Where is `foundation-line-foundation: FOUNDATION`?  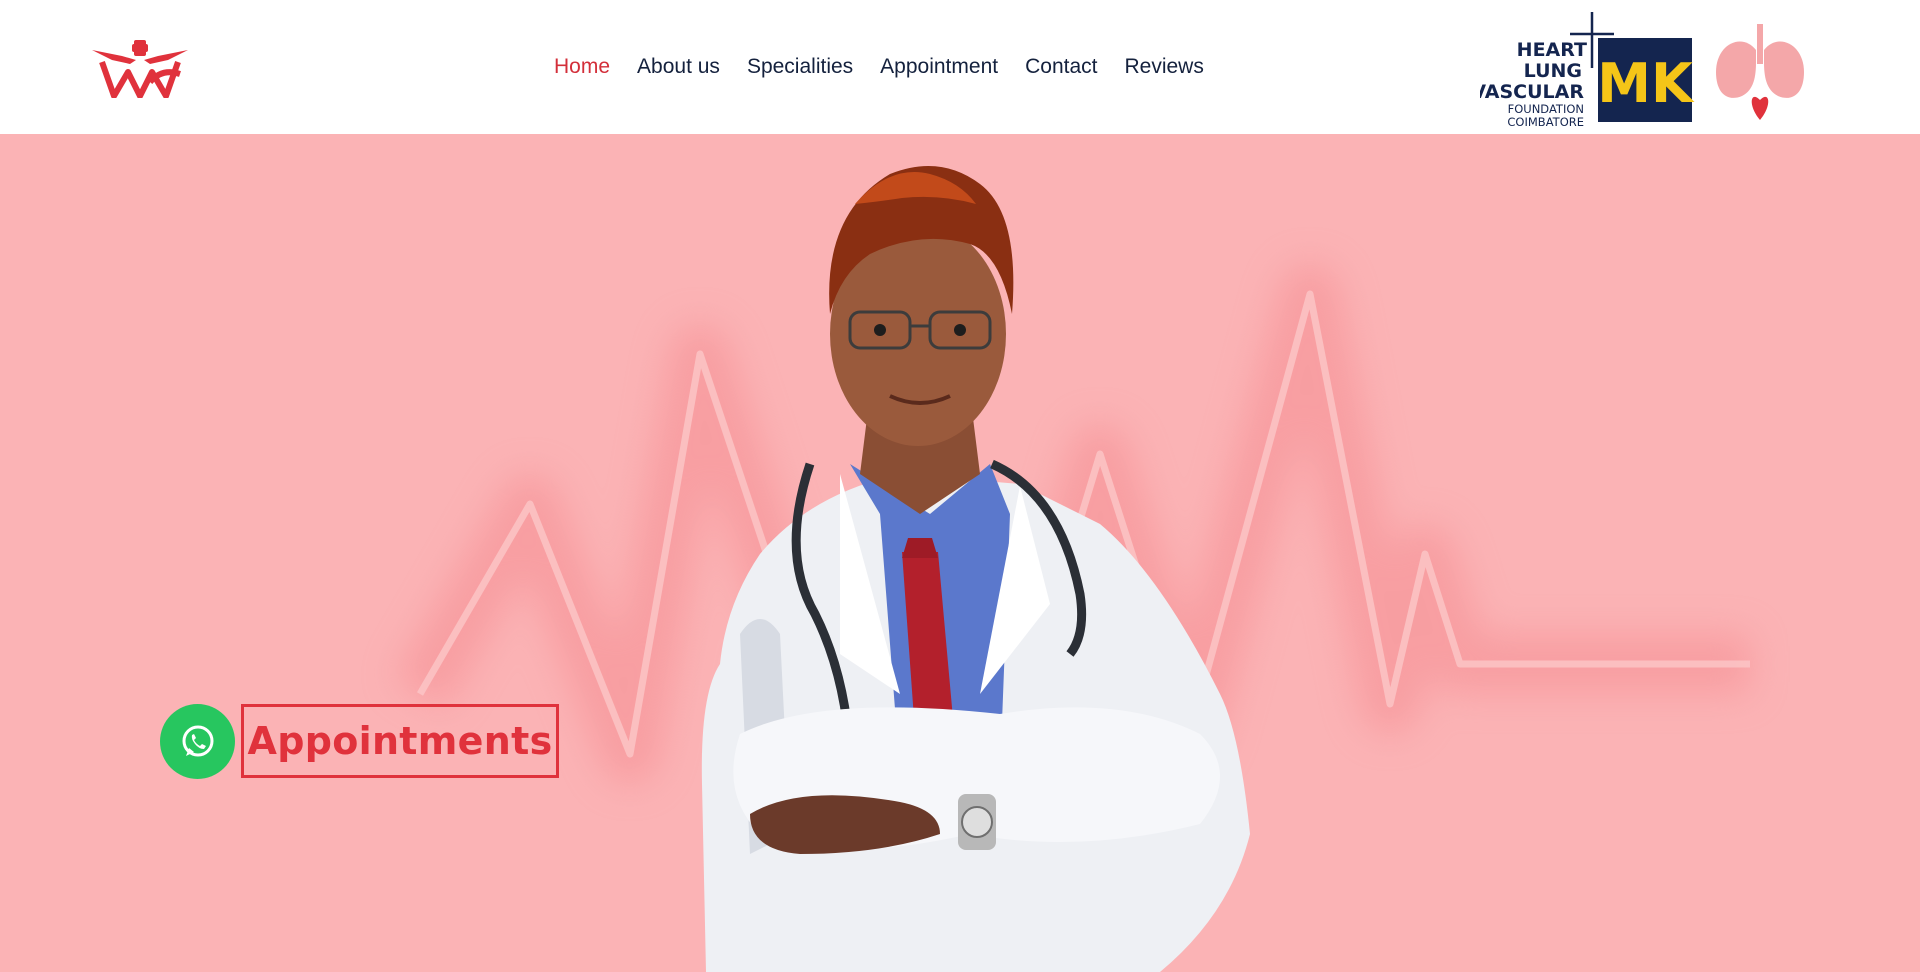
foundation-line-foundation: FOUNDATION is located at coordinates (1546, 109).